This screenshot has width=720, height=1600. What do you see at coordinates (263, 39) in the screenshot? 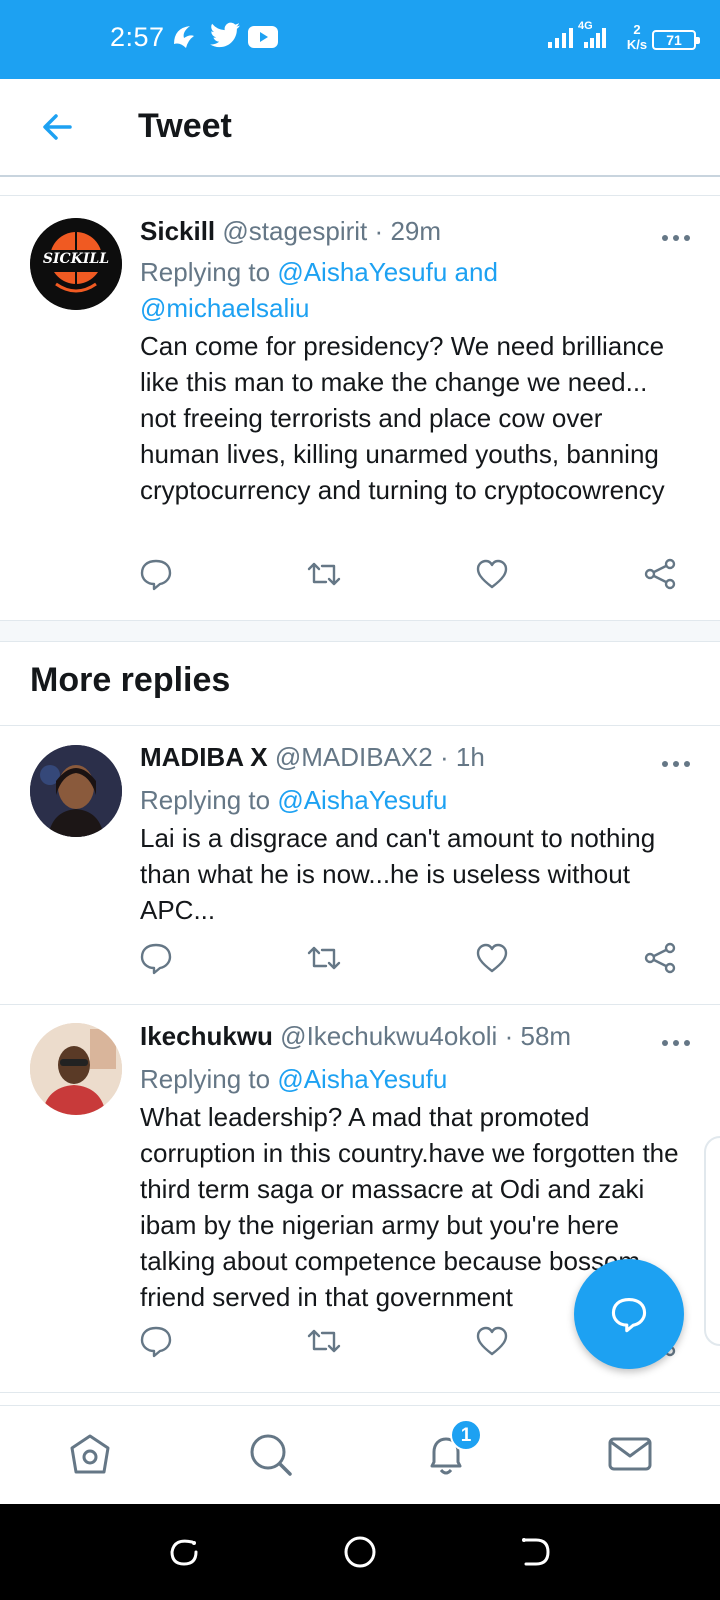
I see `youtube-icon` at bounding box center [263, 39].